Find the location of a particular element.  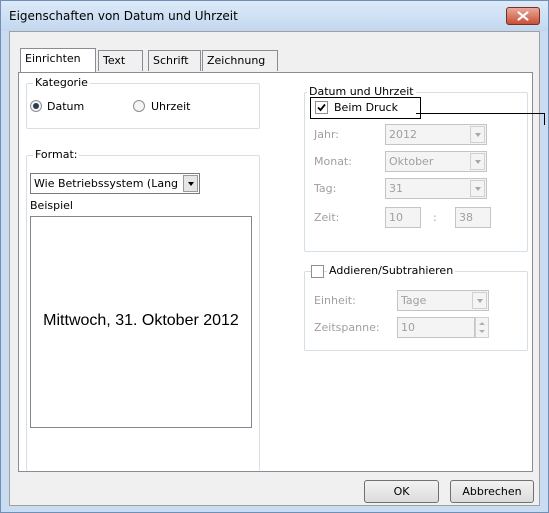

monat-dropdown: Oktober is located at coordinates (436, 161).